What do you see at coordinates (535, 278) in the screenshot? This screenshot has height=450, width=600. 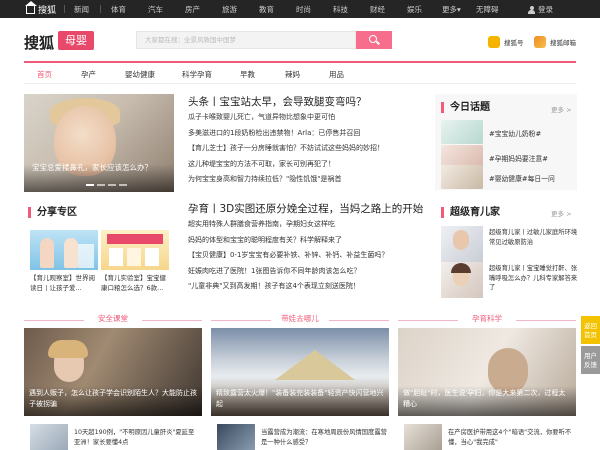 I see `parent-item: 超级育儿家丨宝宝睡觉打鼾、张嘴呼吸怎么办？儿科专家解答来了` at bounding box center [535, 278].